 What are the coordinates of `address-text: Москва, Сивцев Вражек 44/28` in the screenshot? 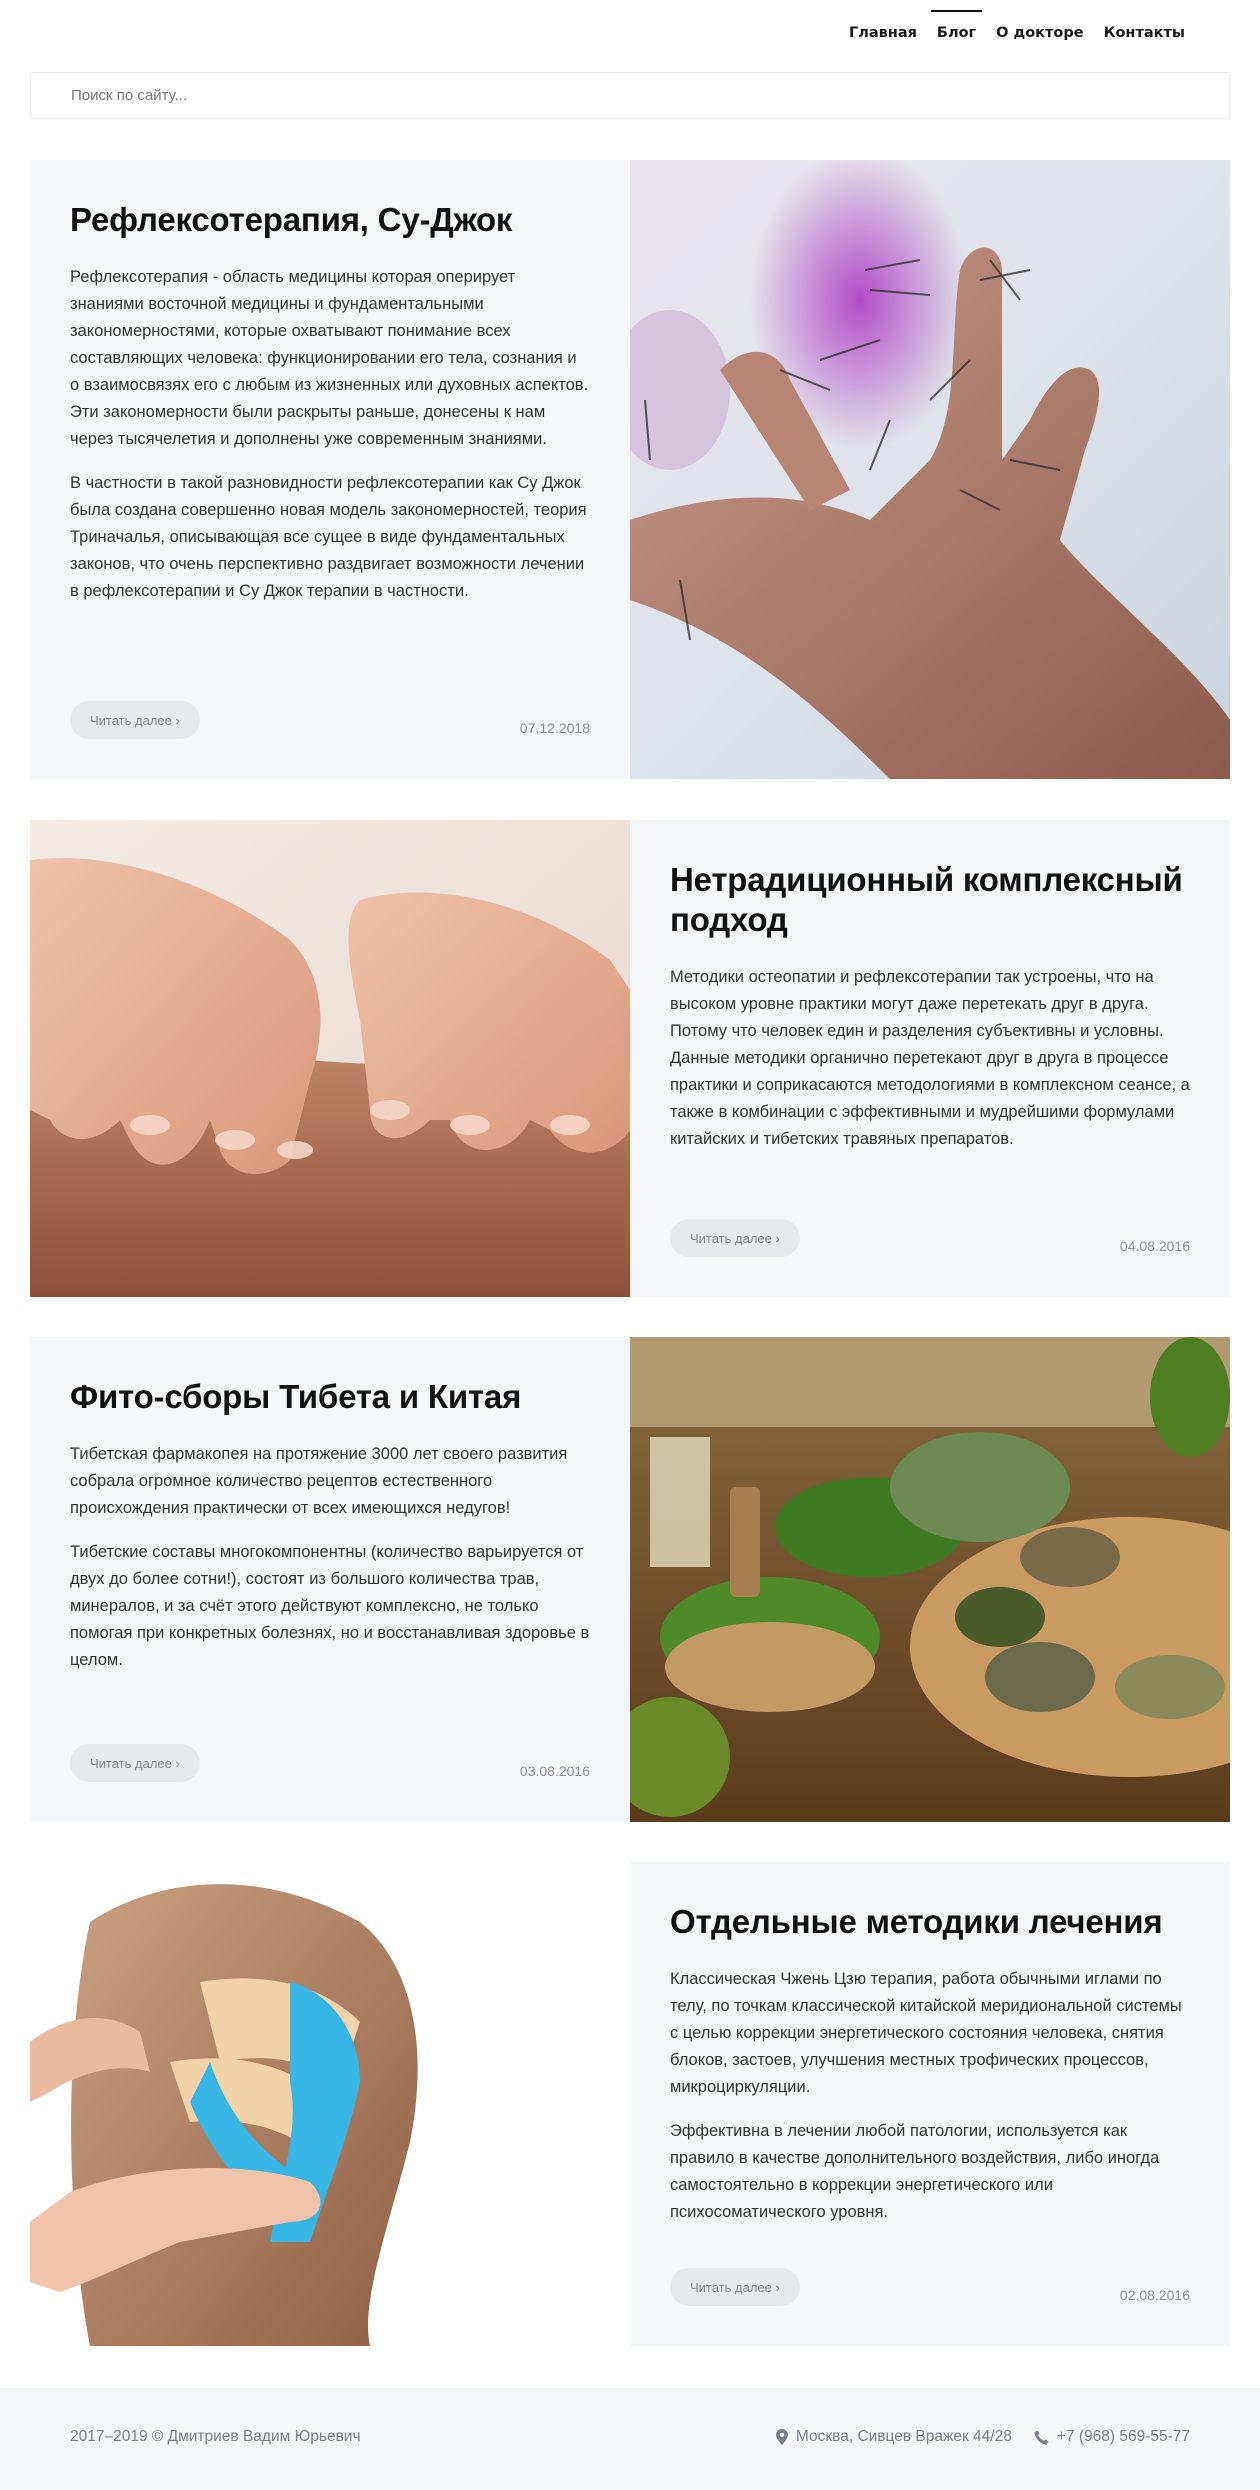 It's located at (903, 2436).